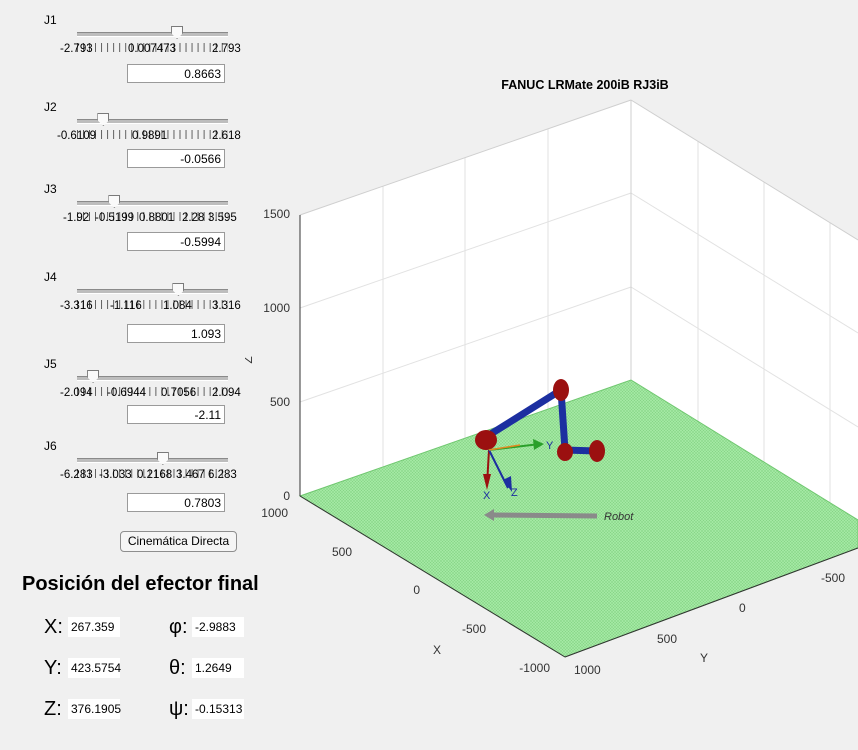  I want to click on frame-y-label: Y, so click(550, 446).